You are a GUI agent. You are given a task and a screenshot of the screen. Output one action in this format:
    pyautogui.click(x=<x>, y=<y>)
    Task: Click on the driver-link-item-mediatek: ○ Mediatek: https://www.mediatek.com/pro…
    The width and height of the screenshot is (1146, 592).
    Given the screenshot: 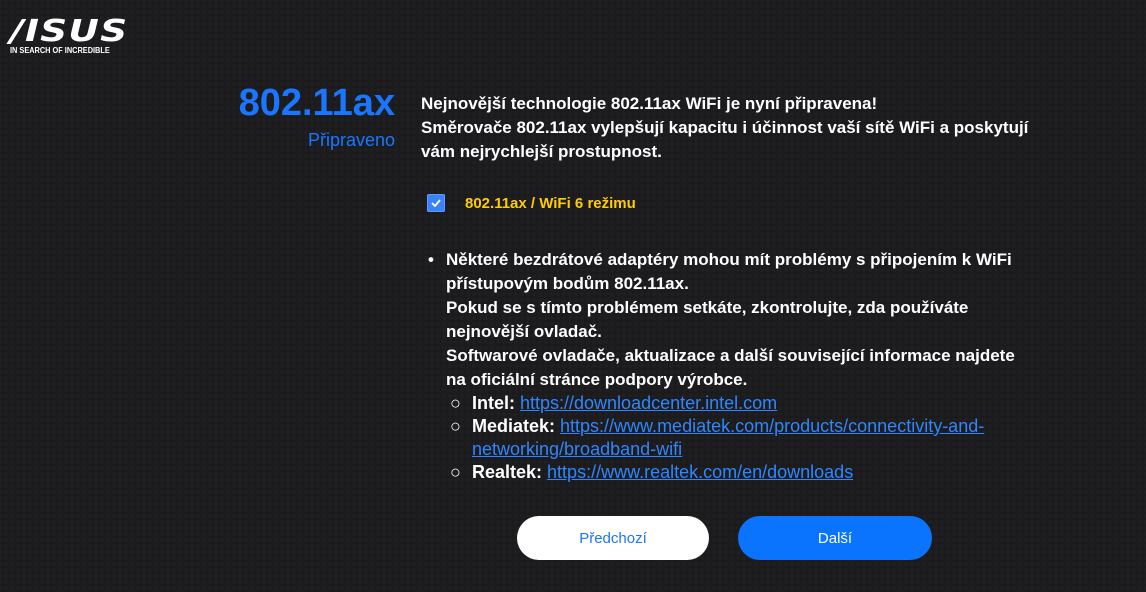 What is the action you would take?
    pyautogui.click(x=738, y=438)
    